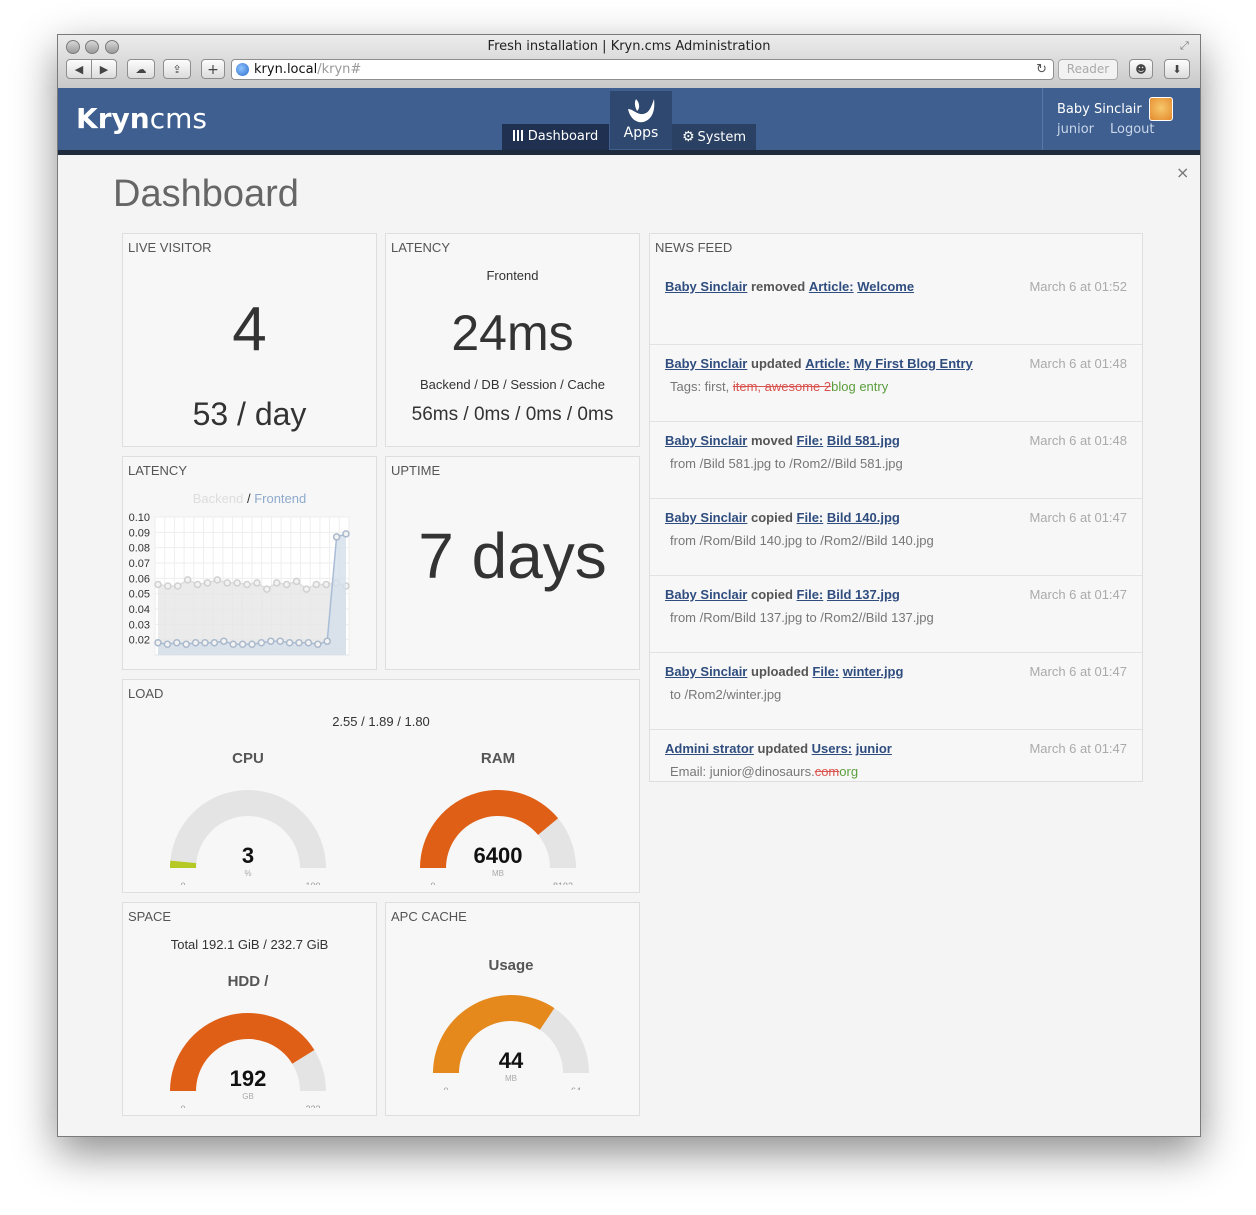 Image resolution: width=1256 pixels, height=1215 pixels. Describe the element at coordinates (213, 69) in the screenshot. I see `new-tab-button: +` at that location.